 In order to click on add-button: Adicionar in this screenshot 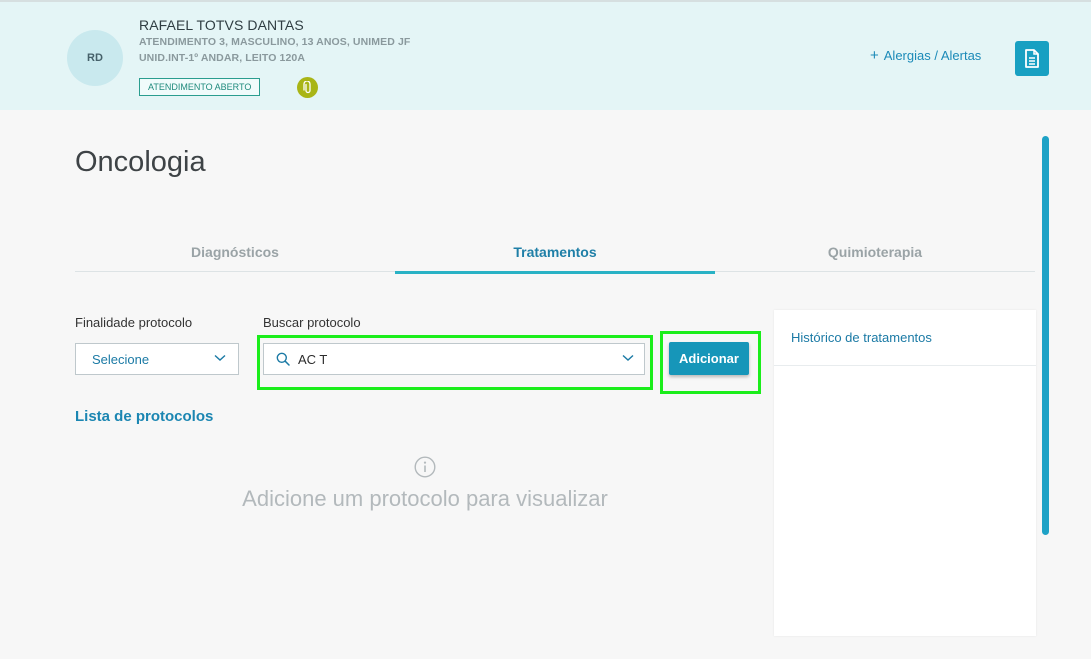, I will do `click(709, 358)`.